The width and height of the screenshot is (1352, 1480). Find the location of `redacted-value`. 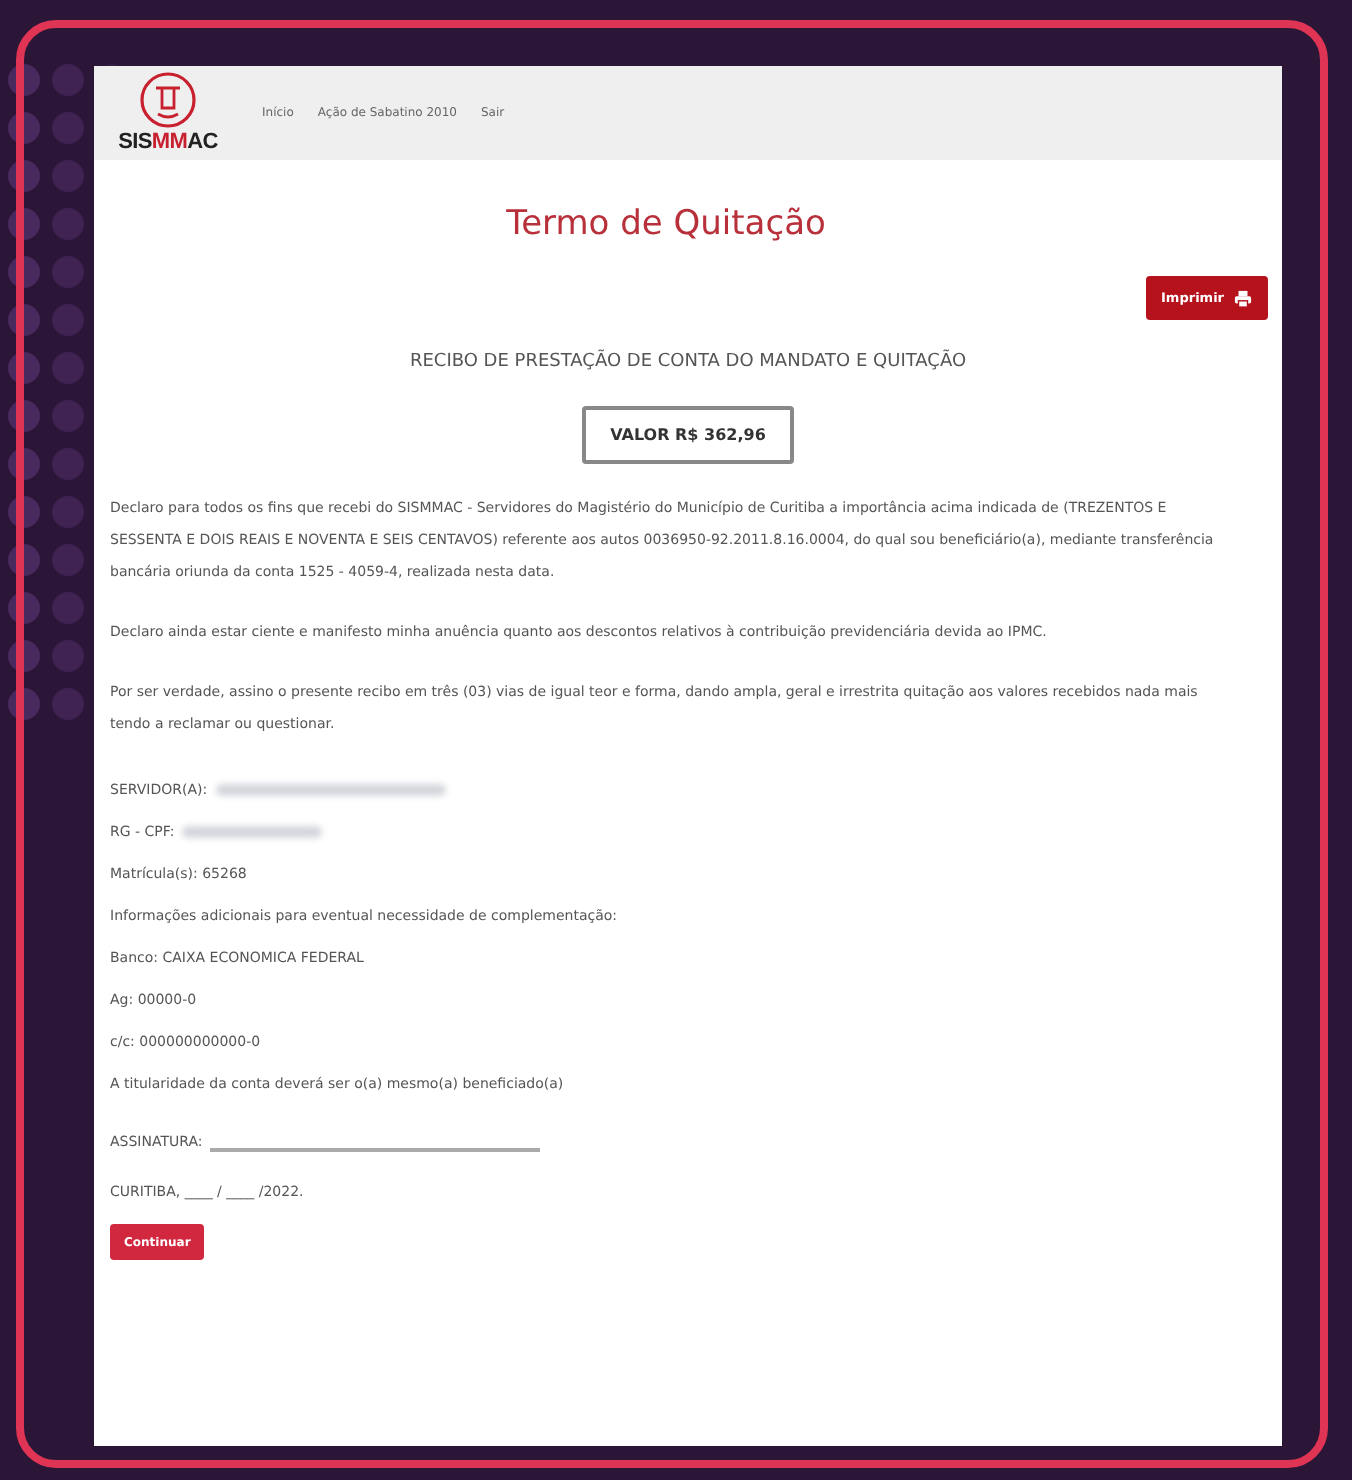

redacted-value is located at coordinates (252, 831).